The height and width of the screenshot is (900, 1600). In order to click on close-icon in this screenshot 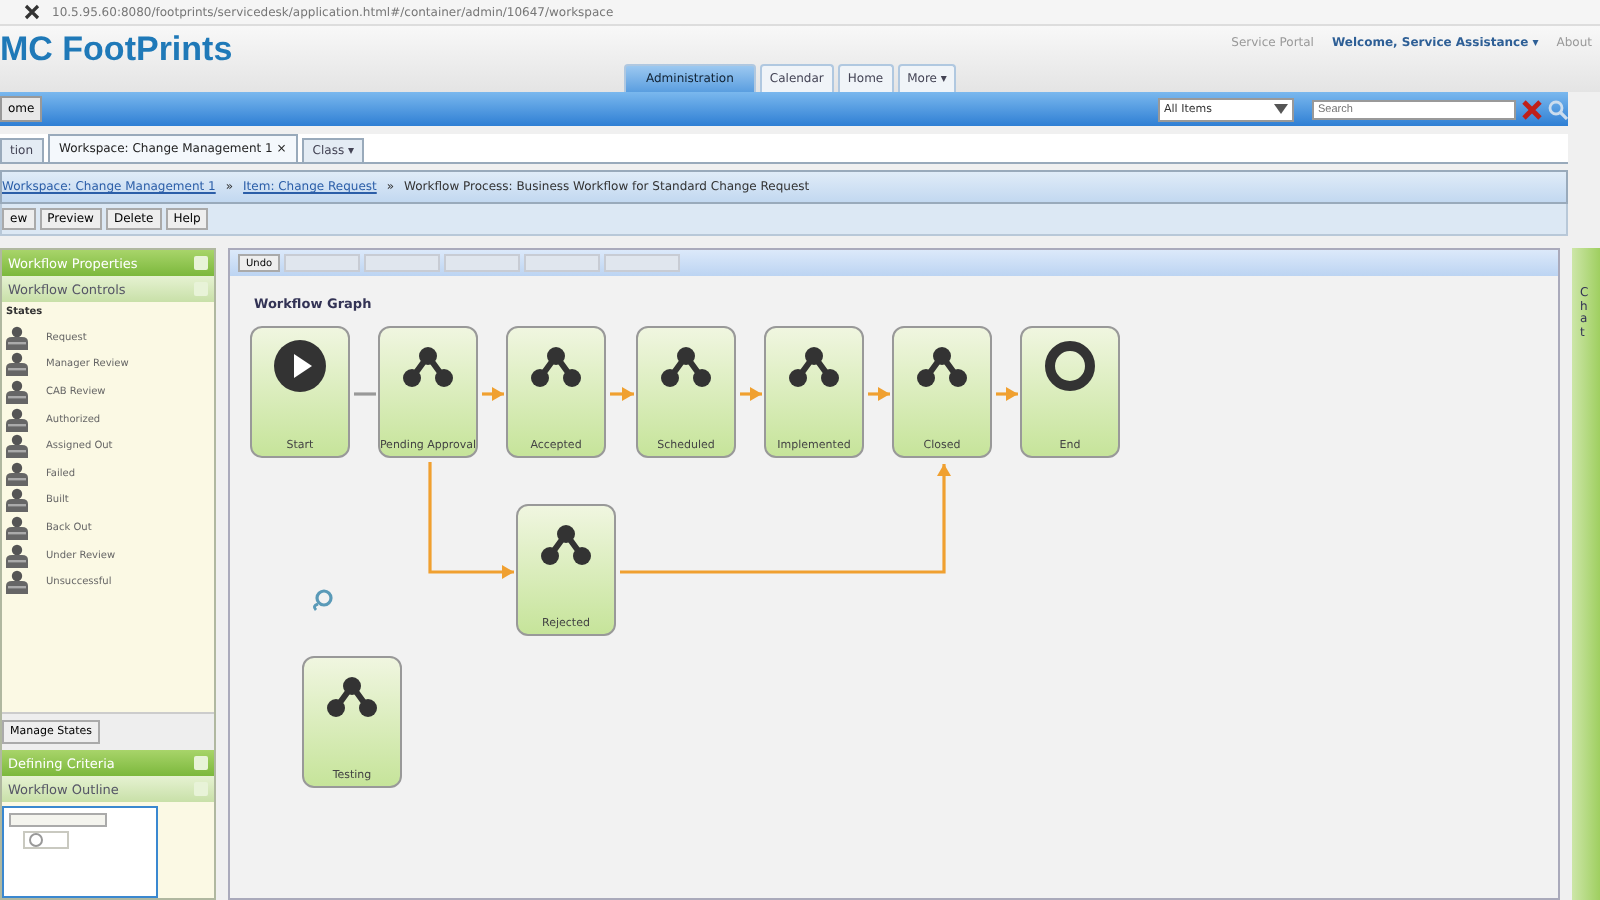, I will do `click(32, 12)`.